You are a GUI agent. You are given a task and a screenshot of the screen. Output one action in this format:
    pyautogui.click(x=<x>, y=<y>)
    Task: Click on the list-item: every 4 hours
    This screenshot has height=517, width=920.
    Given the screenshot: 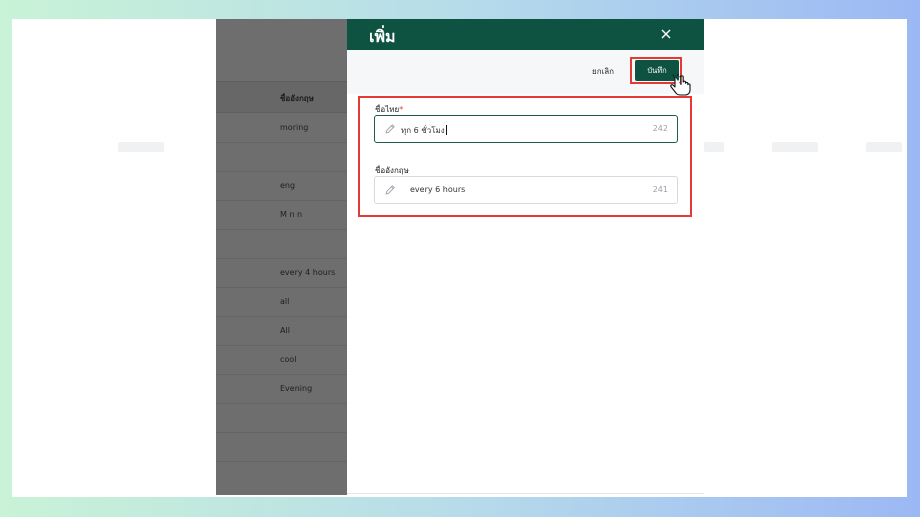 What is the action you would take?
    pyautogui.click(x=281, y=273)
    